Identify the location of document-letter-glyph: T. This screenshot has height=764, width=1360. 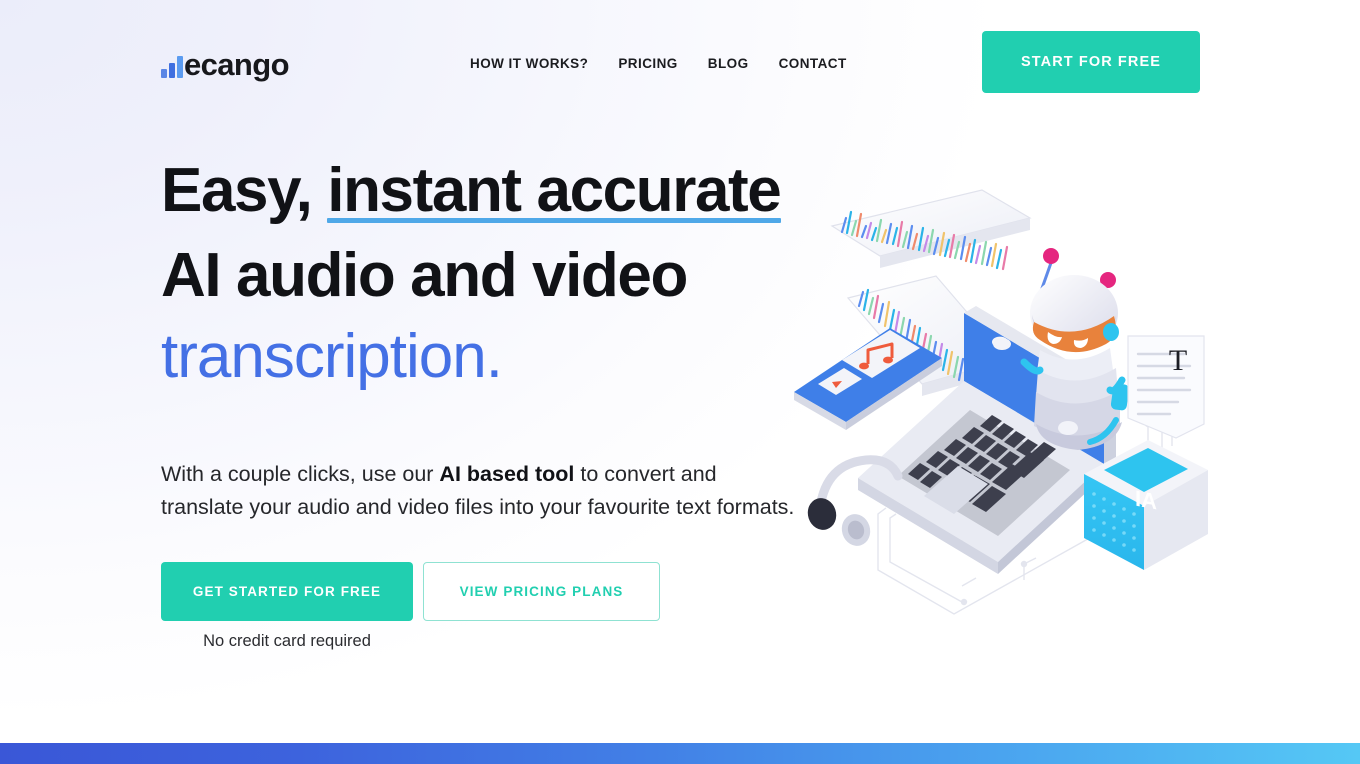
(1178, 360).